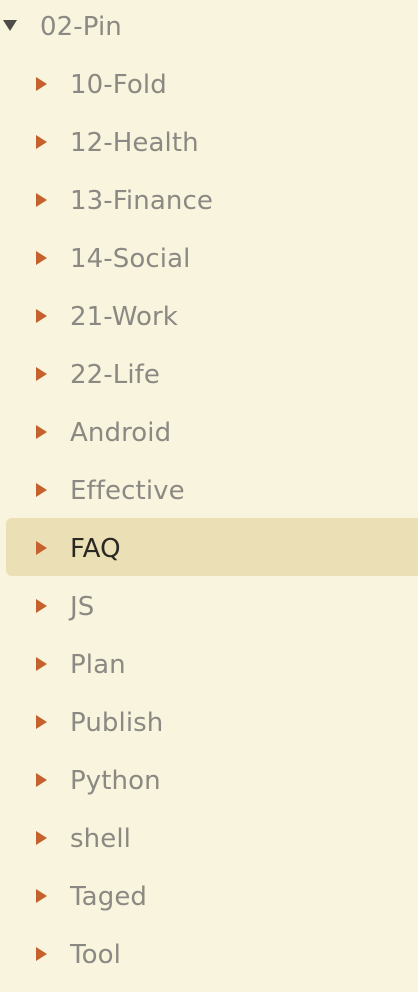 The image size is (418, 992). What do you see at coordinates (209, 493) in the screenshot?
I see `tree-item-effective: Effective` at bounding box center [209, 493].